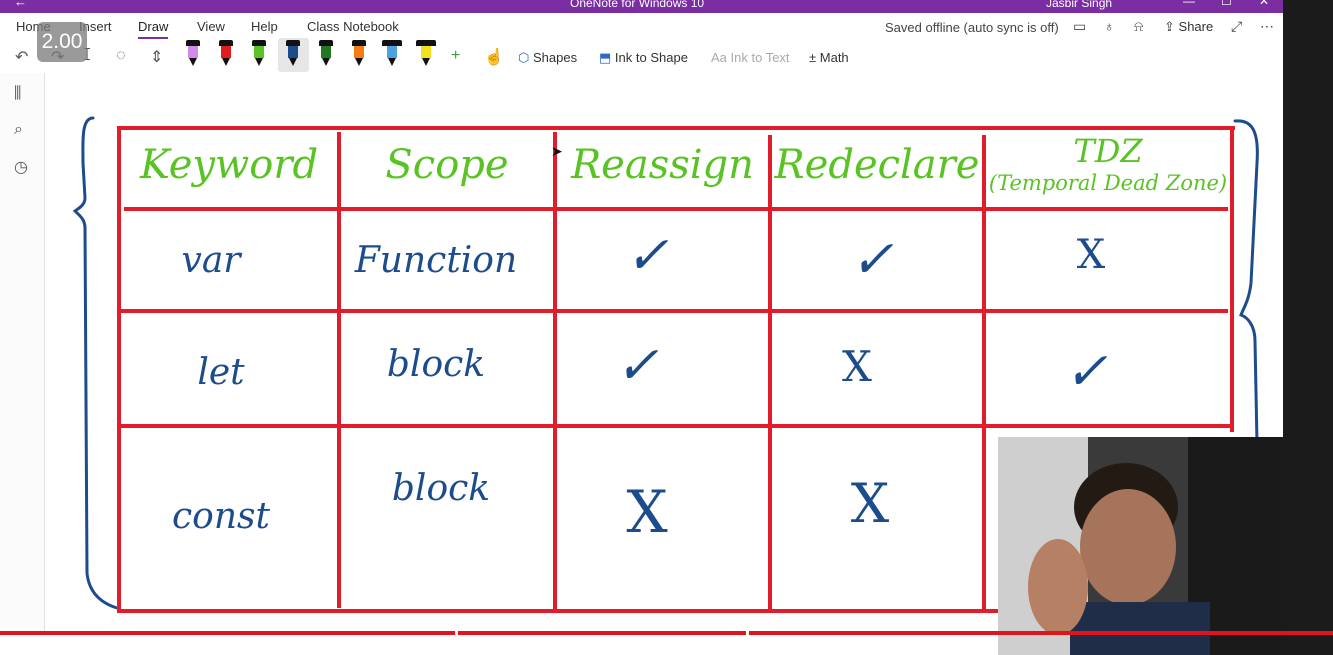 Image resolution: width=1333 pixels, height=655 pixels. Describe the element at coordinates (229, 165) in the screenshot. I see `header-keyword: Keyword` at that location.